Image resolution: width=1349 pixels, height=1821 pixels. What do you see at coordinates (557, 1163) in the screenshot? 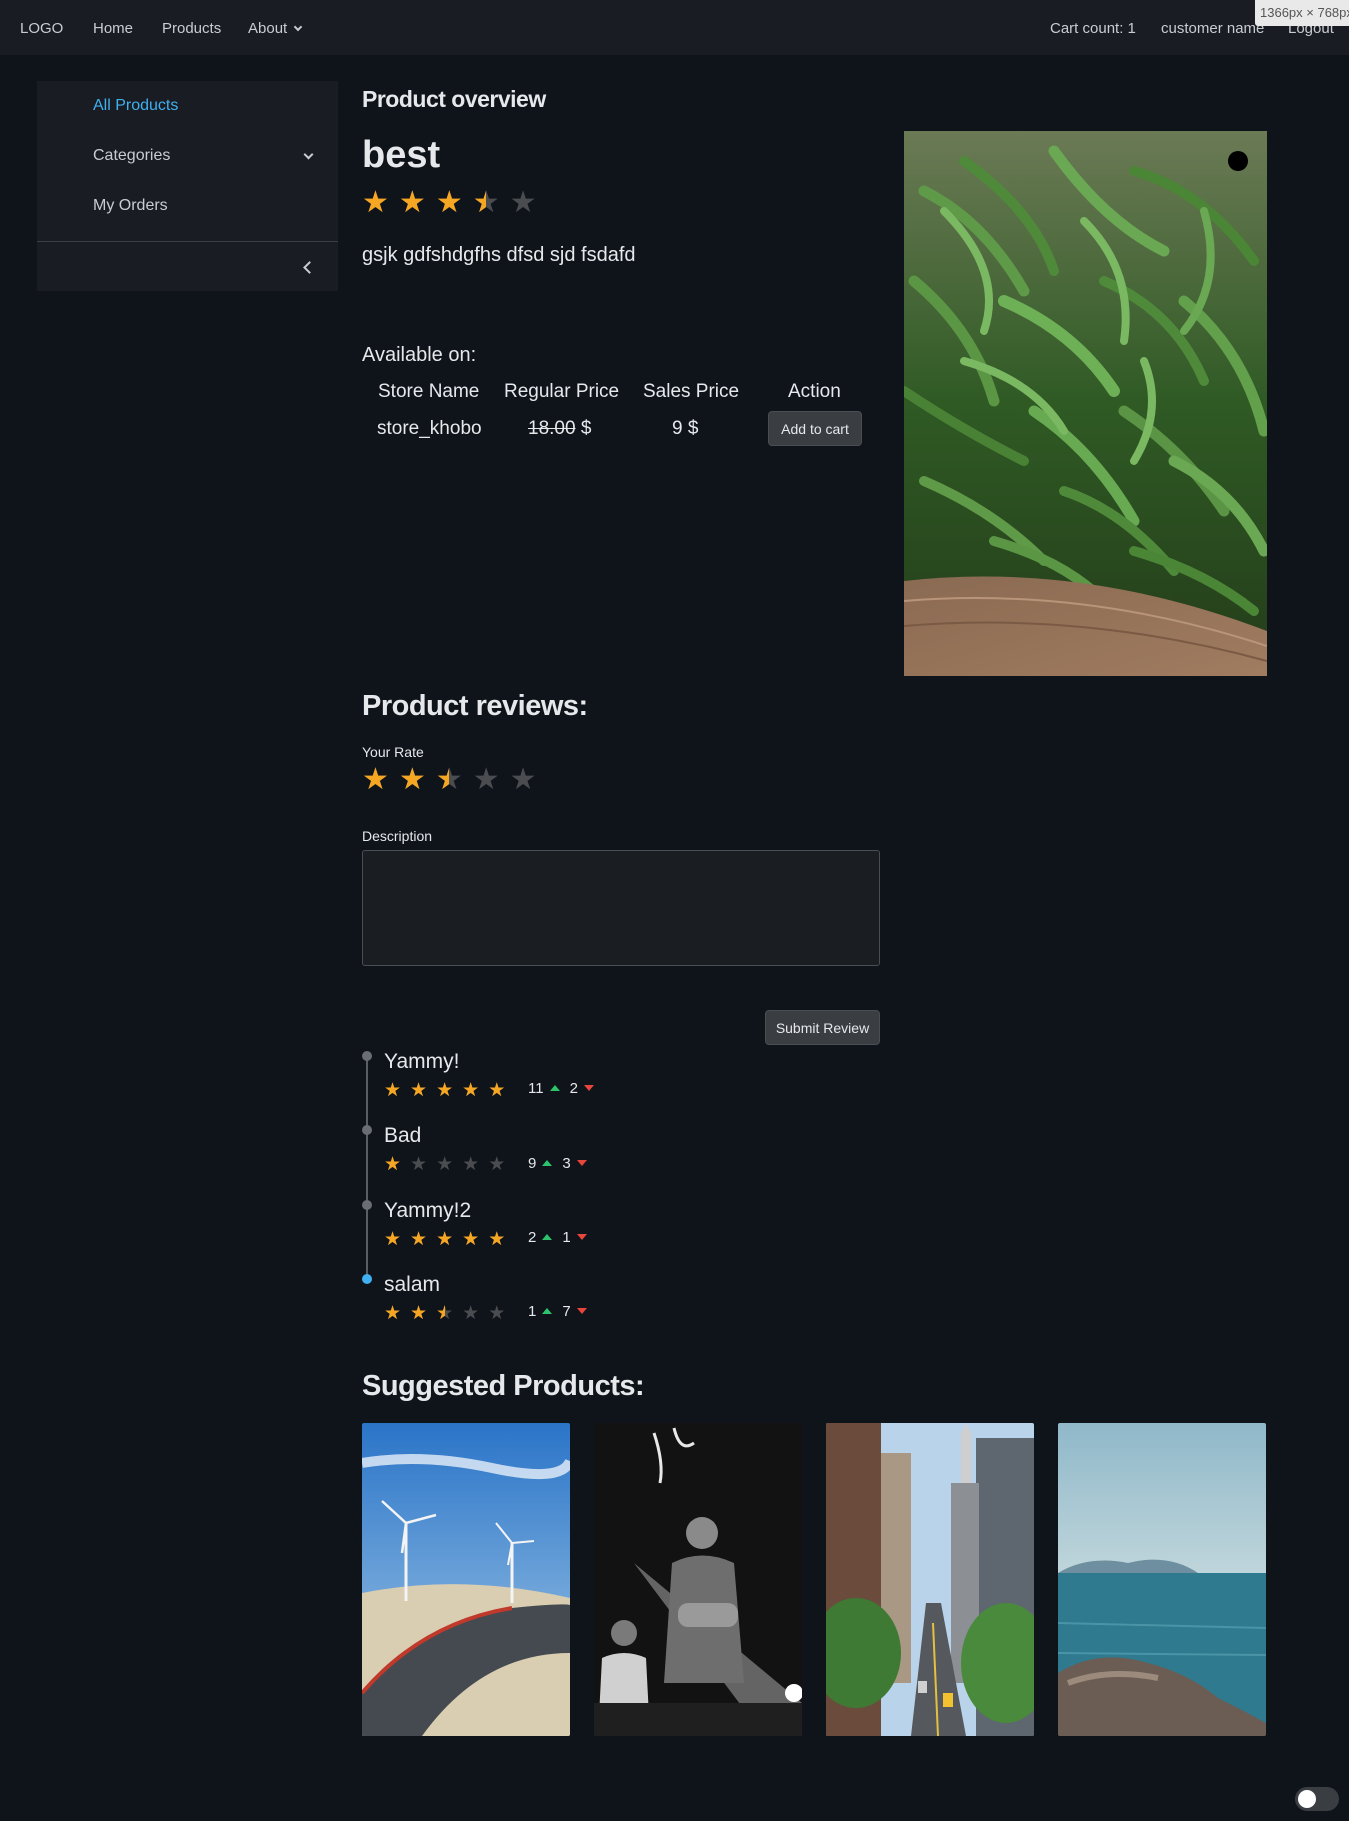
I see `review-votes: 93` at bounding box center [557, 1163].